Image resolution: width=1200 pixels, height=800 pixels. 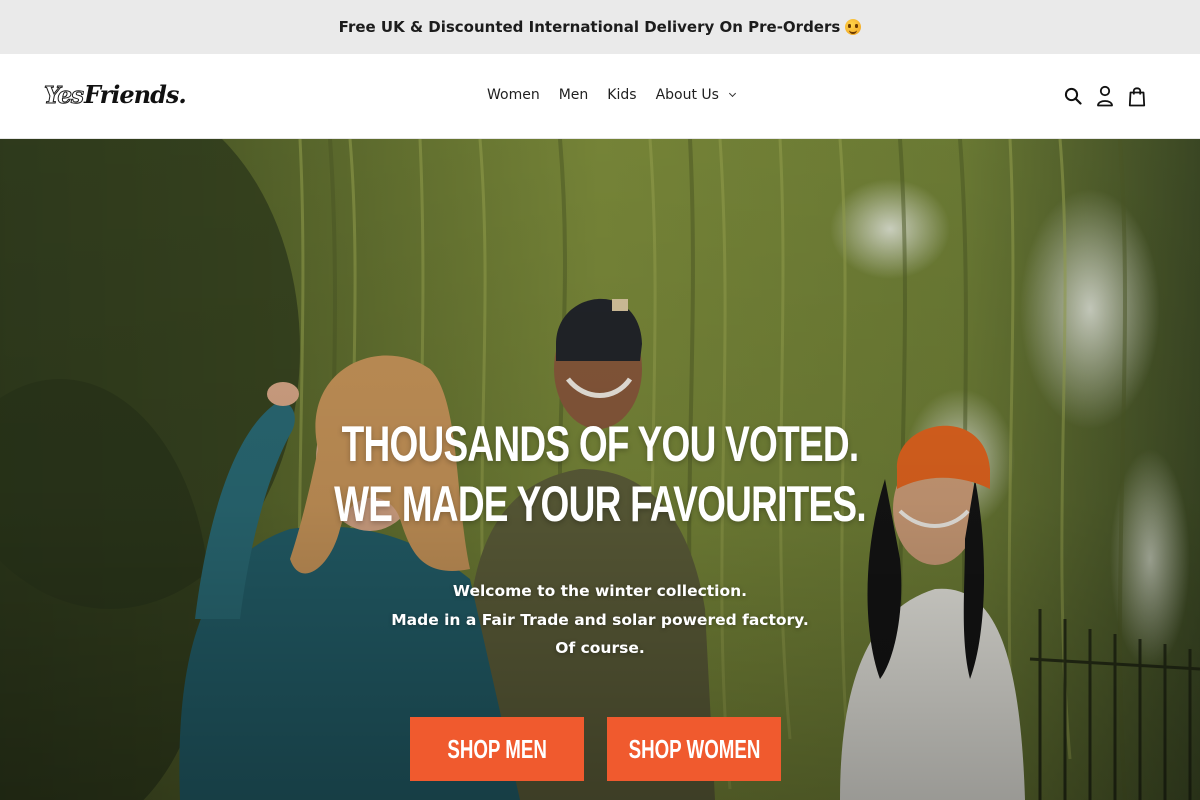 I want to click on hero-headline-line-1: THOUSANDS OF YOU VOTED., so click(x=600, y=444).